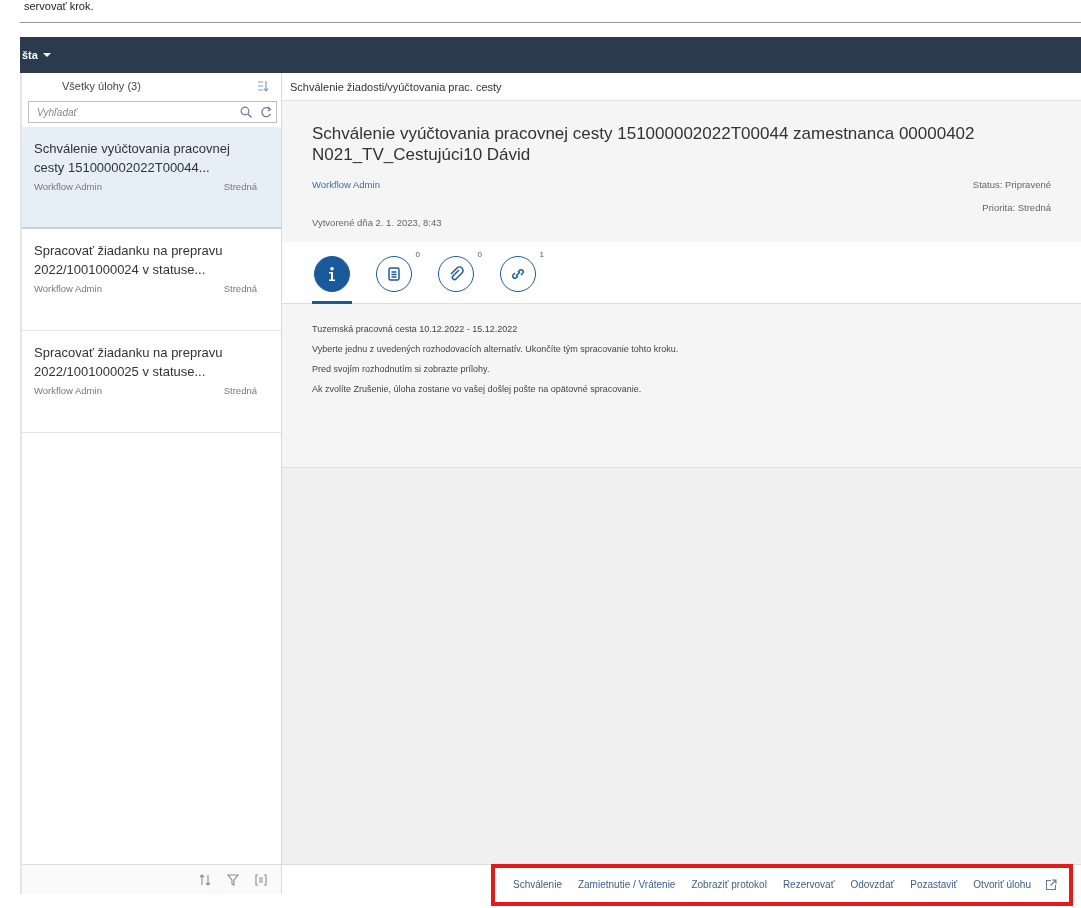 The width and height of the screenshot is (1081, 908). I want to click on search-icon, so click(246, 112).